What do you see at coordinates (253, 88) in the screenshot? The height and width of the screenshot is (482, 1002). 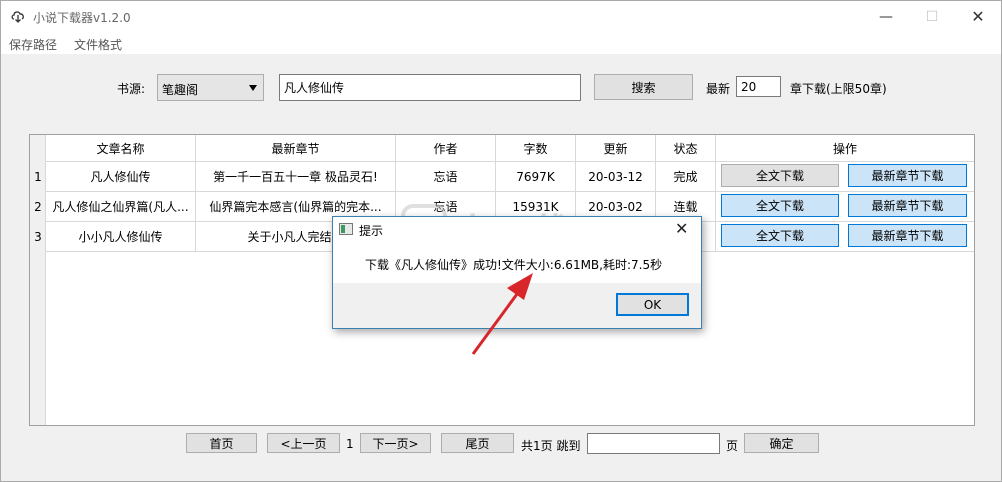 I see `chevron-down-icon` at bounding box center [253, 88].